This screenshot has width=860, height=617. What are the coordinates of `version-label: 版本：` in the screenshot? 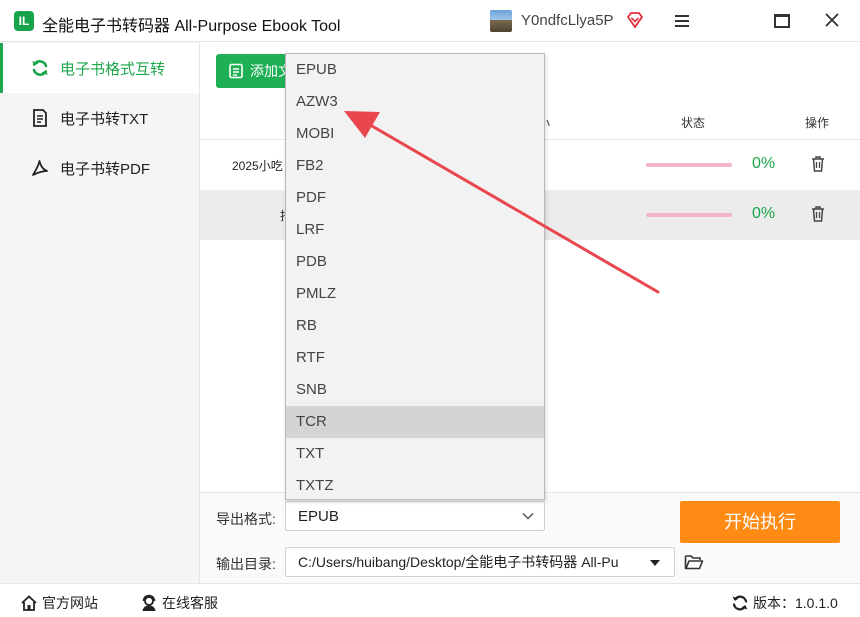 It's located at (774, 603).